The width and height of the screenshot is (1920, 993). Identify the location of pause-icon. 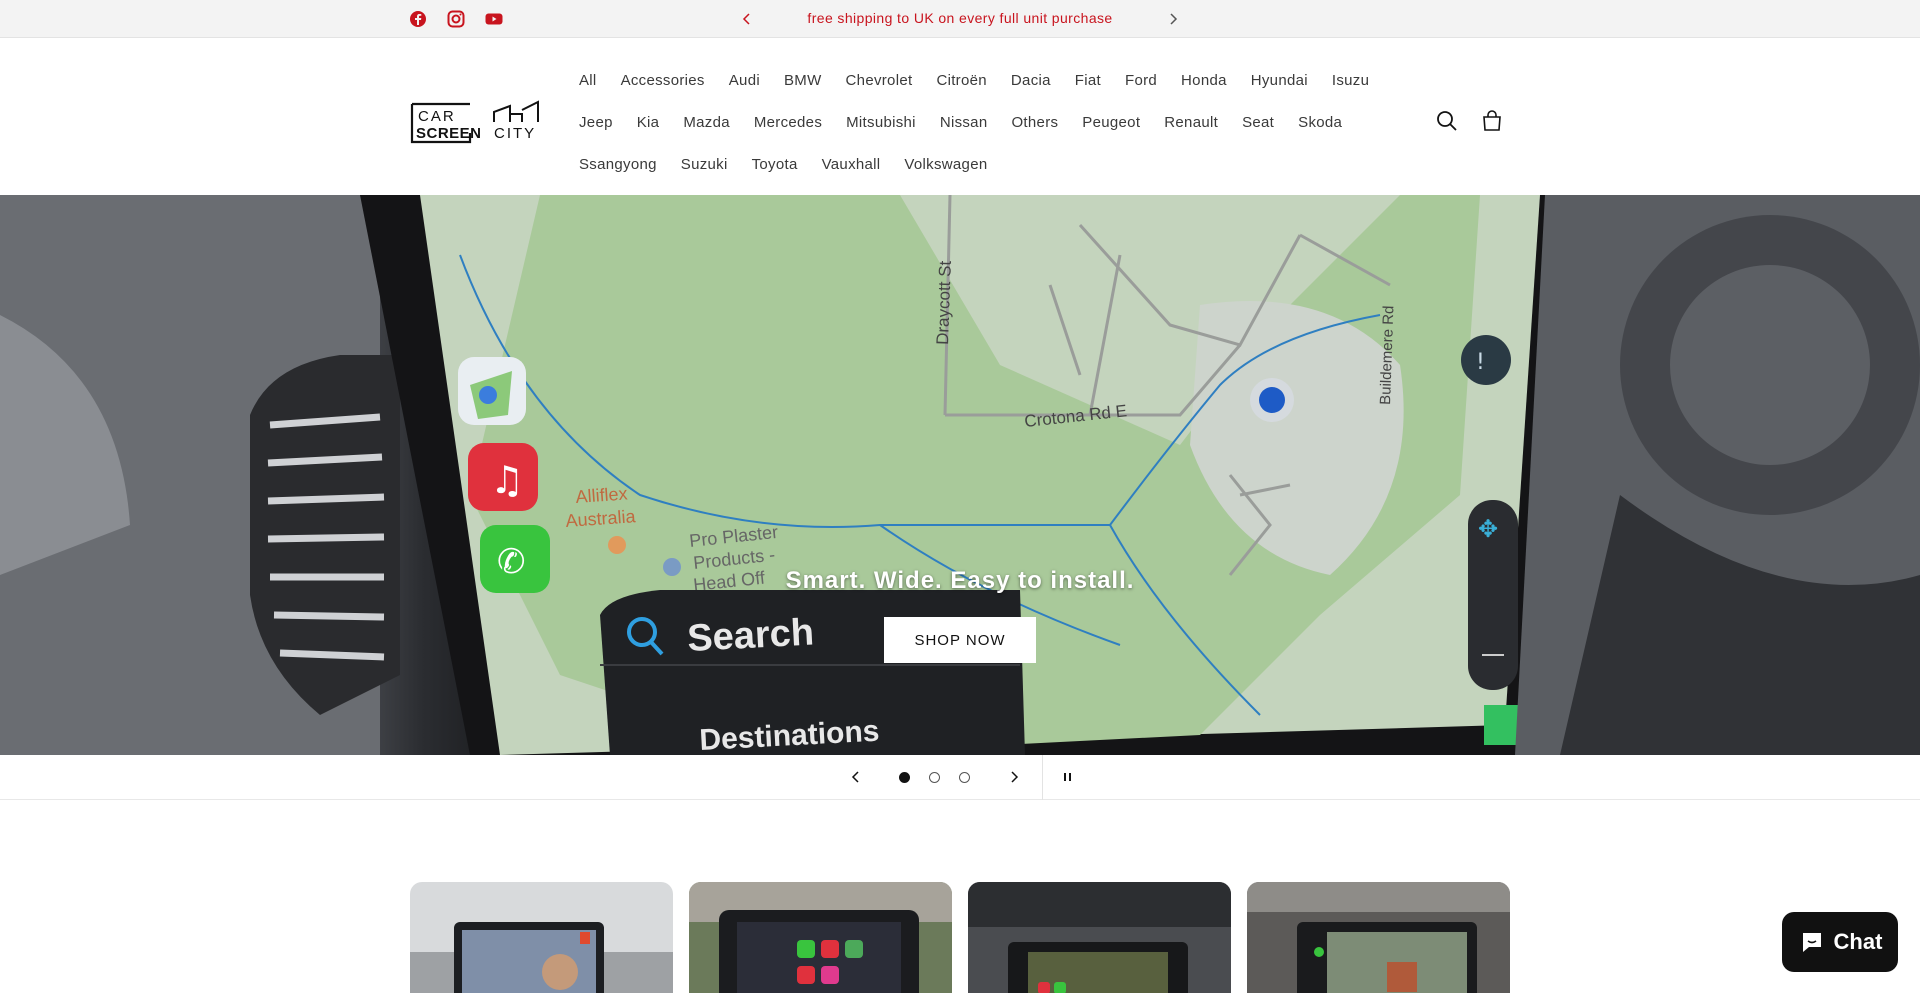
(1067, 777).